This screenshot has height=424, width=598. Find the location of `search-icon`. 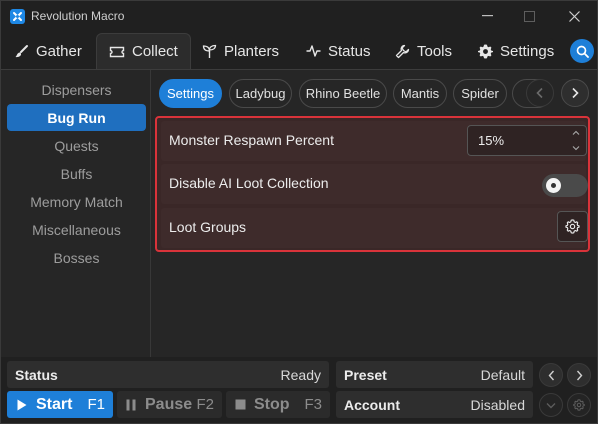

search-icon is located at coordinates (582, 51).